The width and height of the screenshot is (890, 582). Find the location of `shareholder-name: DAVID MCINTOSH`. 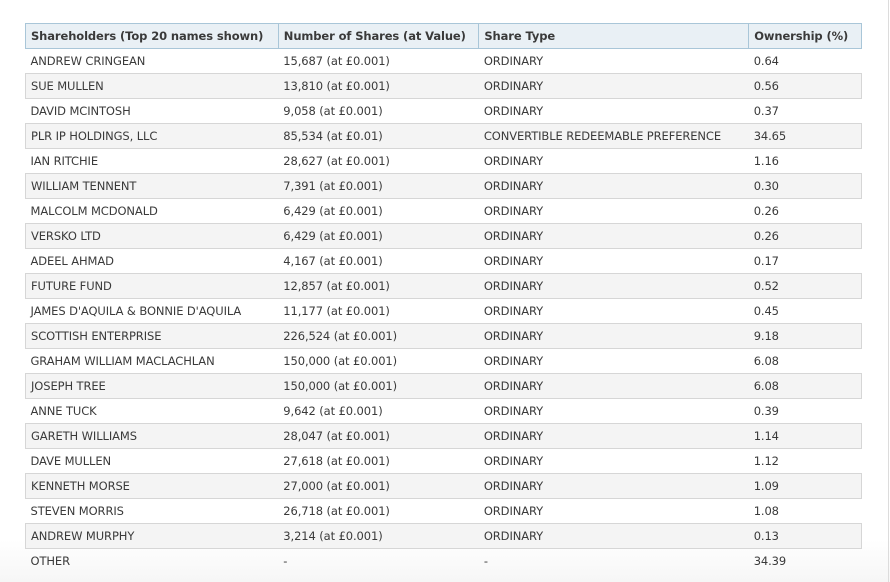

shareholder-name: DAVID MCINTOSH is located at coordinates (80, 111).